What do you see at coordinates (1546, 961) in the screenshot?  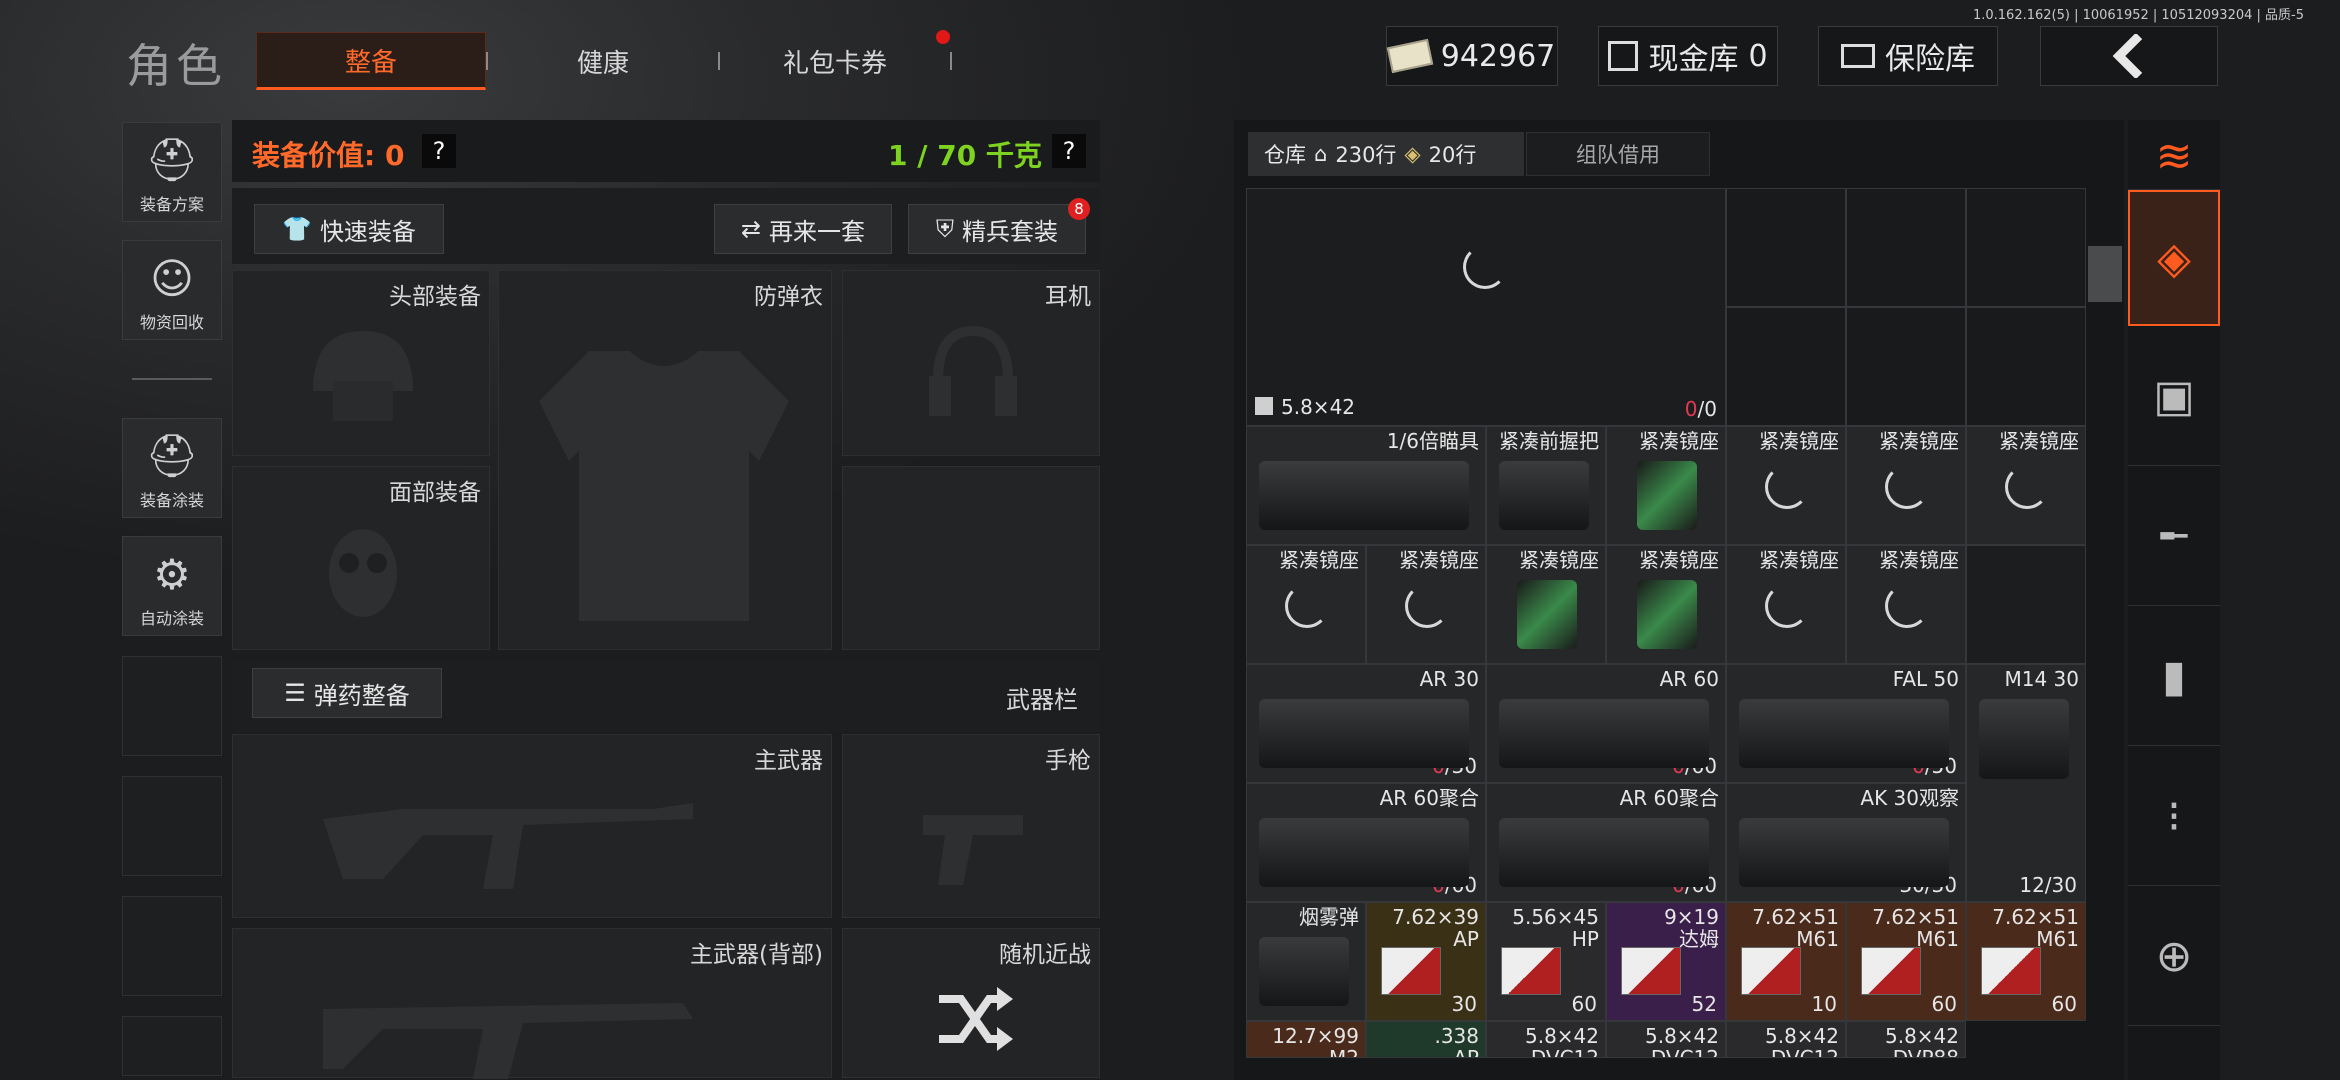 I see `inventory-item: 5.56×45 HP 60` at bounding box center [1546, 961].